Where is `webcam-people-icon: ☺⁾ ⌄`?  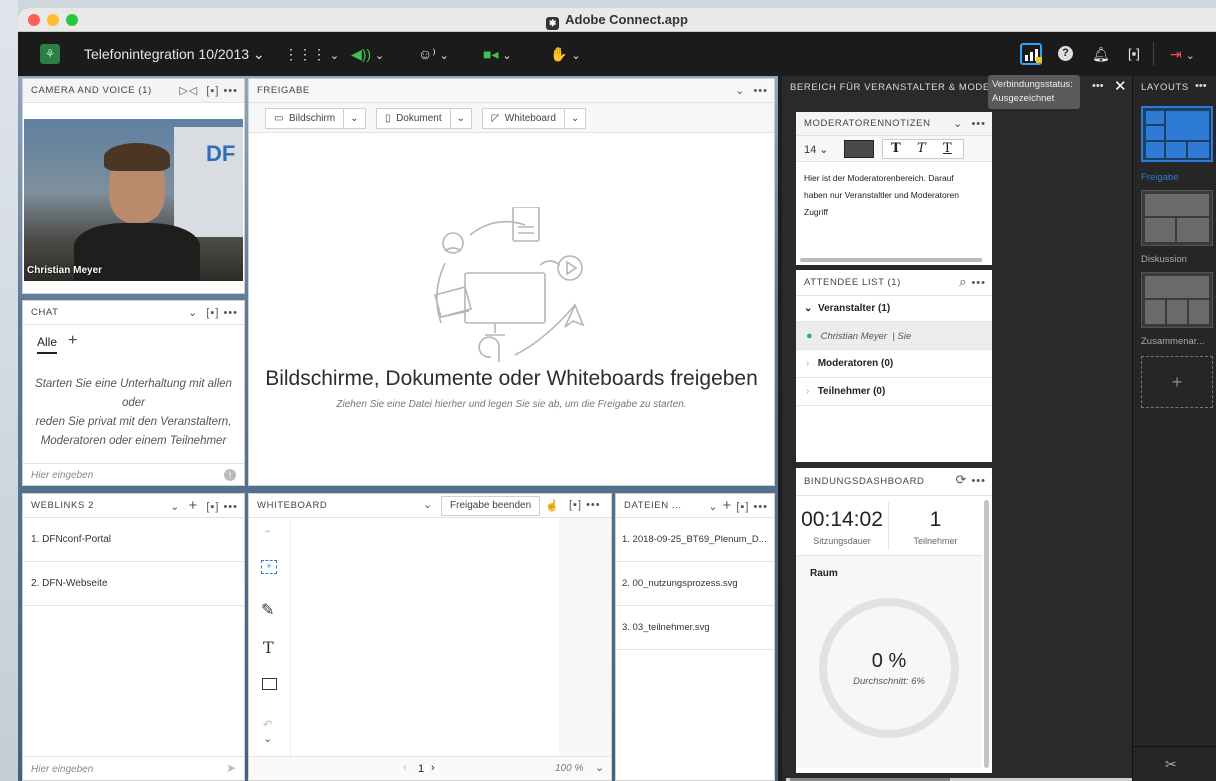
webcam-people-icon: ☺⁾ ⌄ is located at coordinates (433, 54).